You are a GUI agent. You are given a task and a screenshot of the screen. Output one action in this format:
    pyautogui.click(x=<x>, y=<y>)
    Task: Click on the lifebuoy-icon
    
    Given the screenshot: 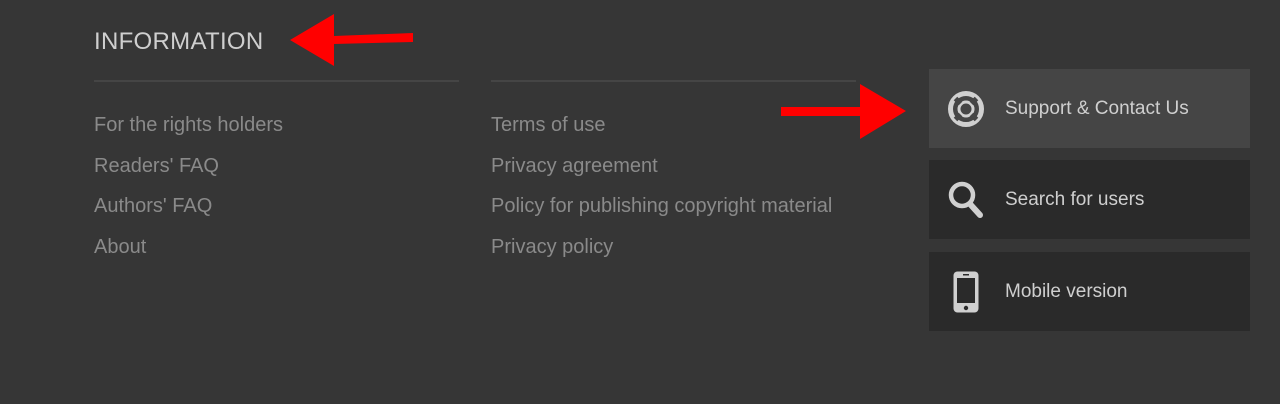 What is the action you would take?
    pyautogui.click(x=966, y=109)
    